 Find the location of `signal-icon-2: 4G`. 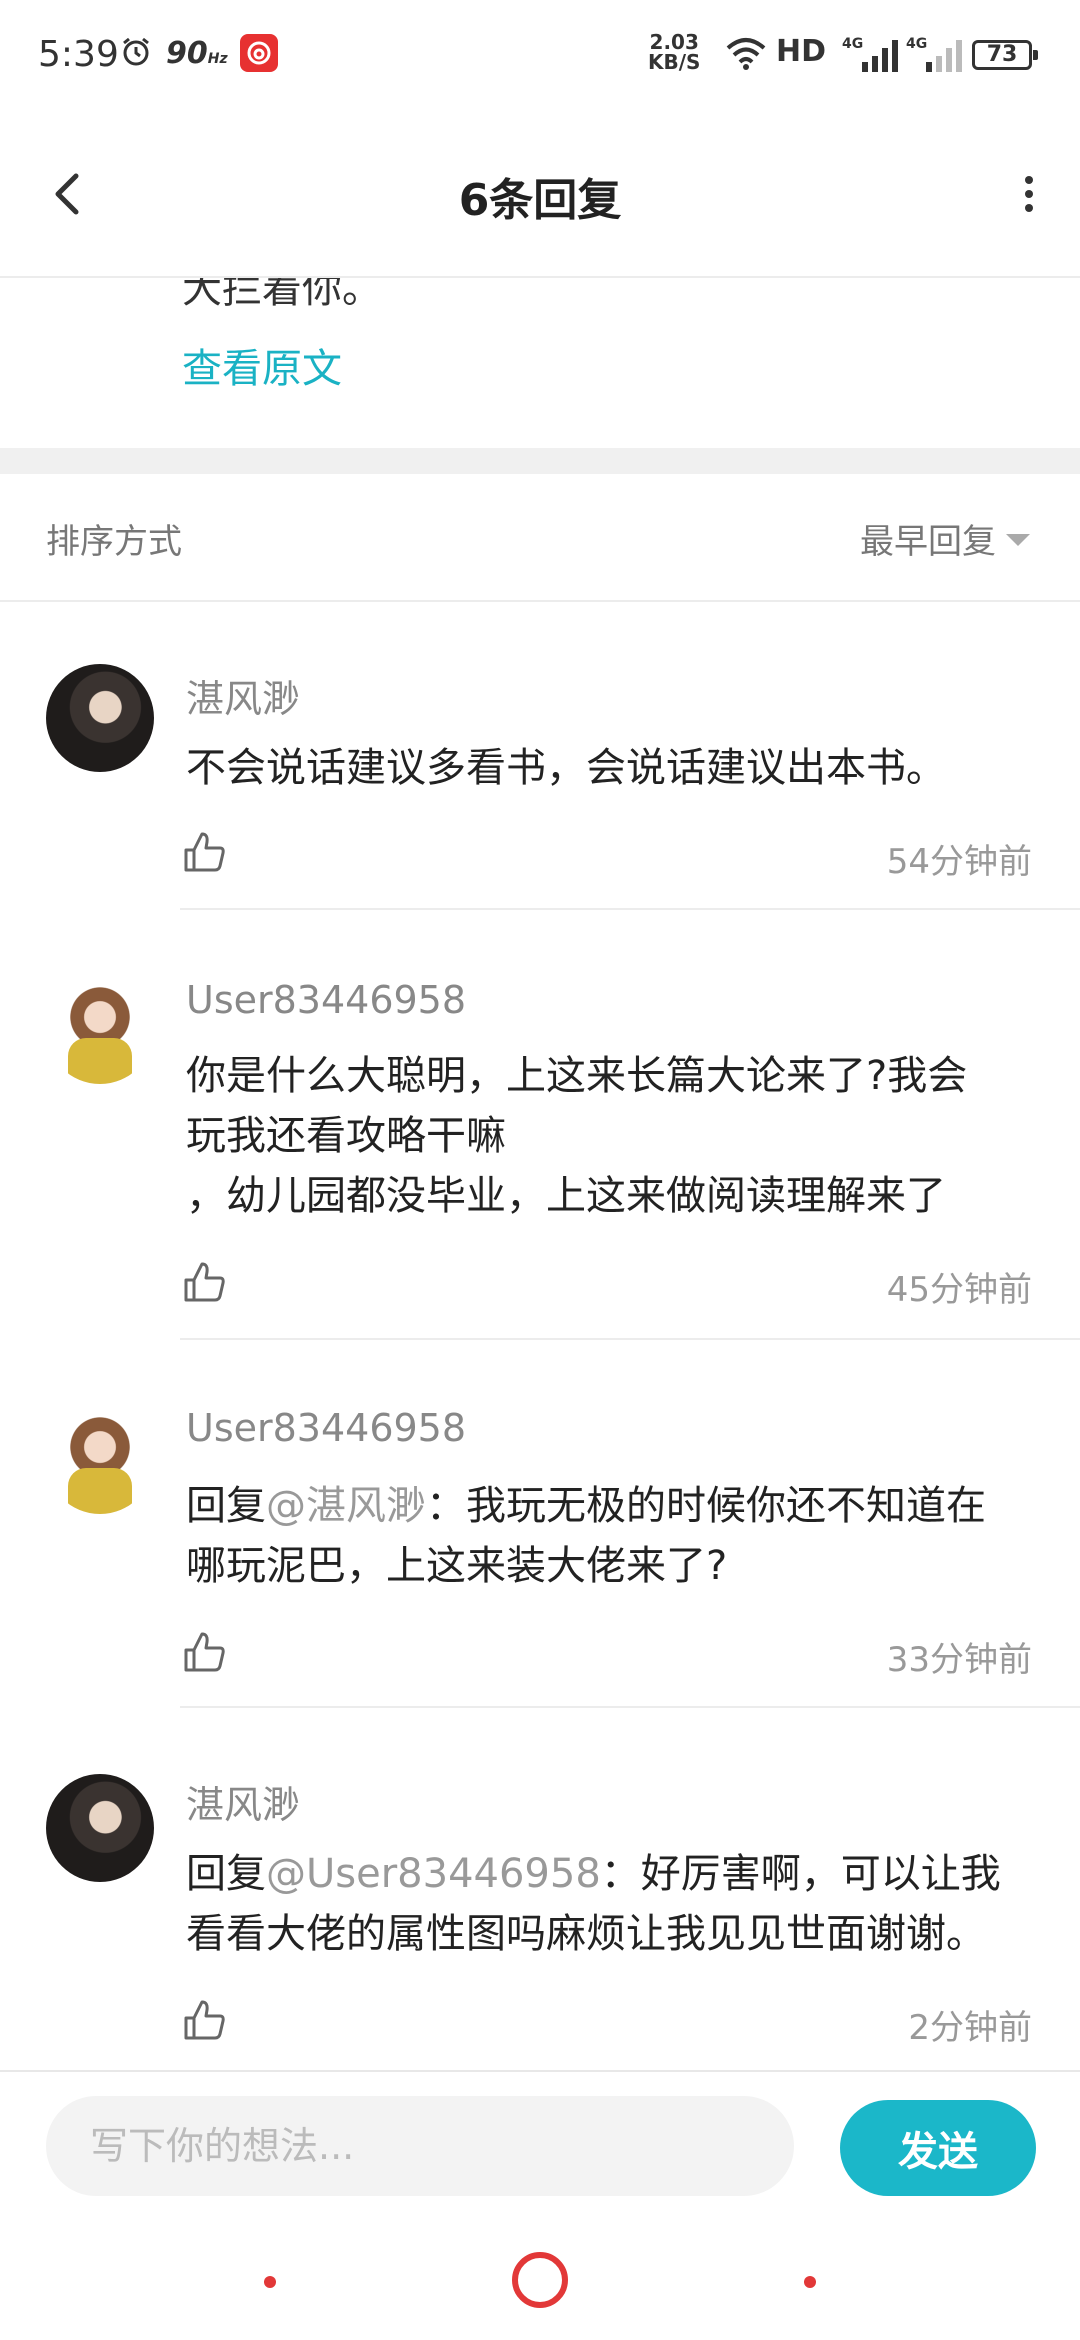

signal-icon-2: 4G is located at coordinates (934, 54).